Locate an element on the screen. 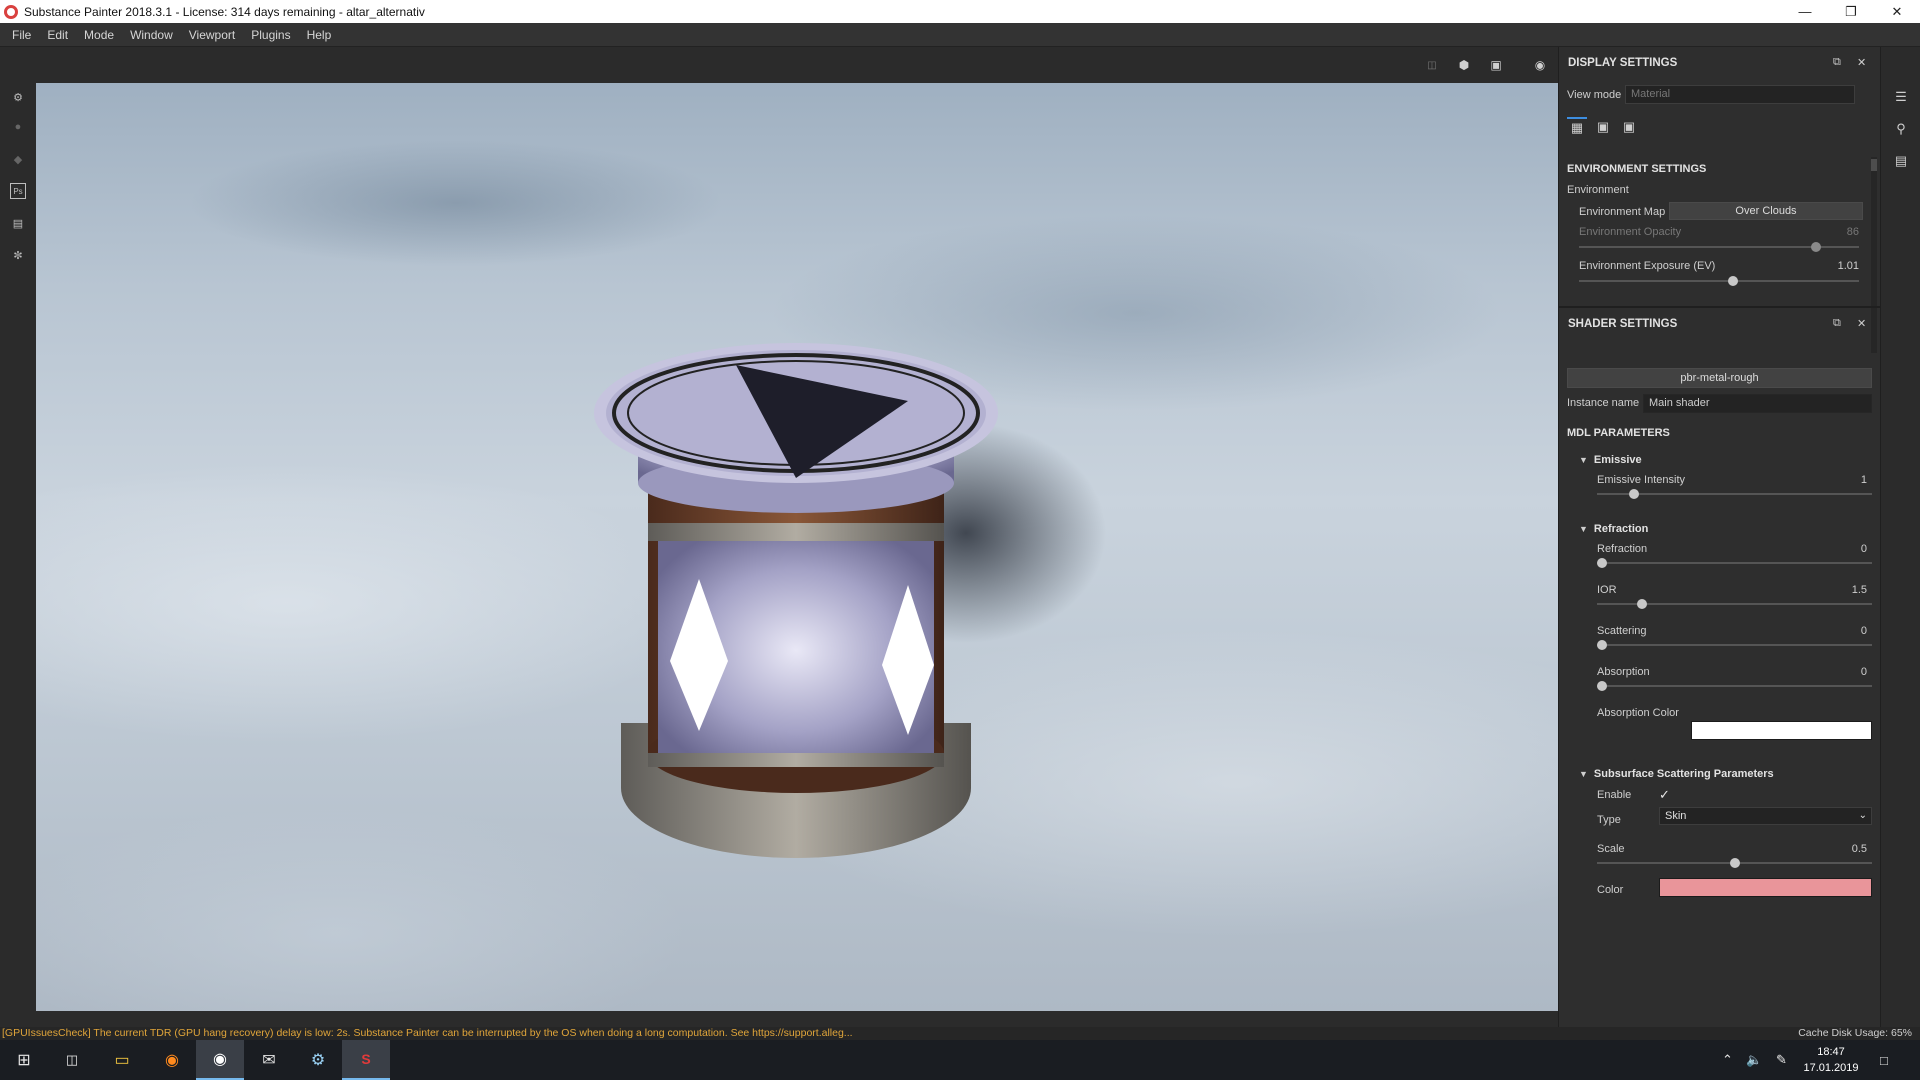  close-icon: ✕ is located at coordinates (1897, 11).